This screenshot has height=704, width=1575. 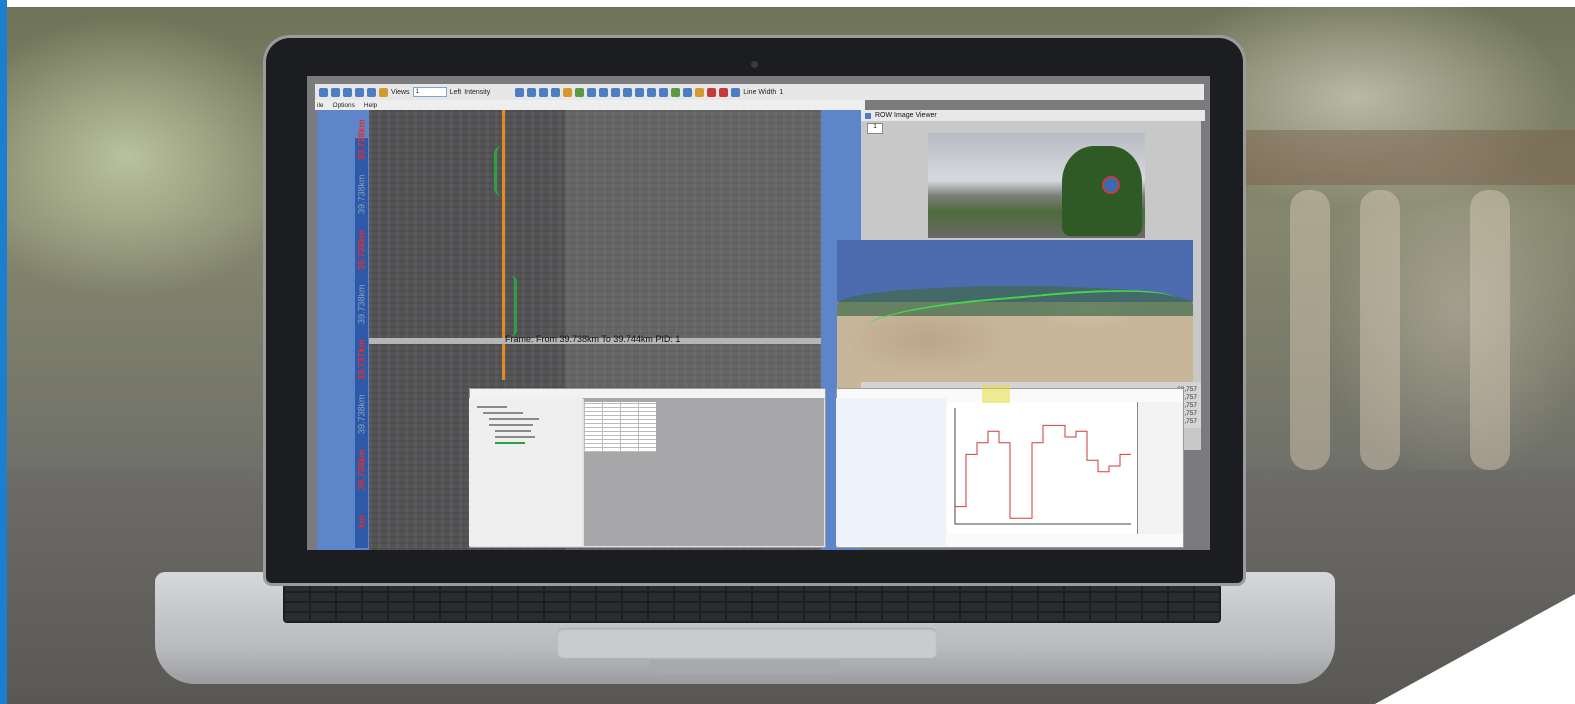 I want to click on copy-icon, so click(x=652, y=92).